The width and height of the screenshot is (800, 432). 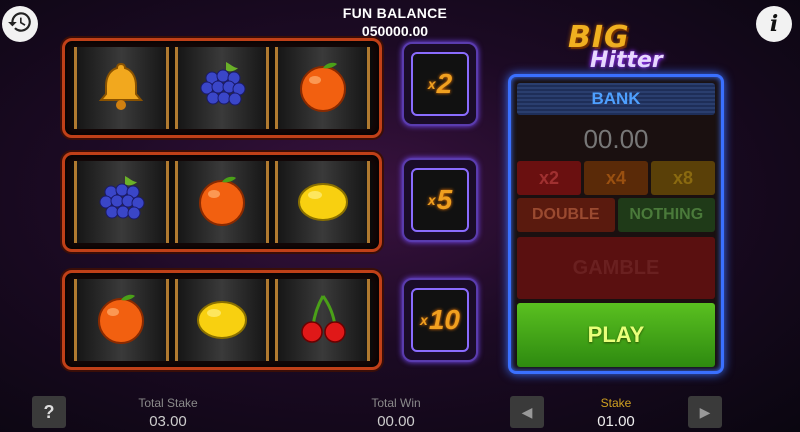 I want to click on x4-button: x4, so click(x=616, y=178).